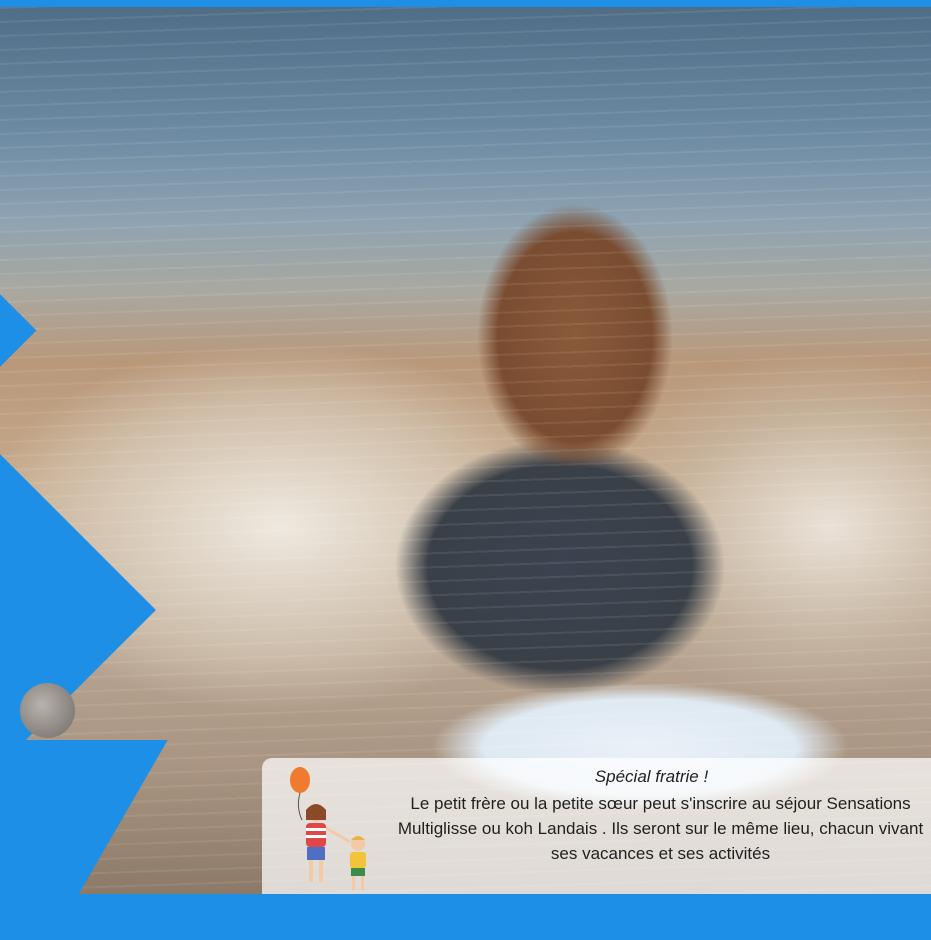  What do you see at coordinates (465, 3) in the screenshot?
I see `top-accent-bar` at bounding box center [465, 3].